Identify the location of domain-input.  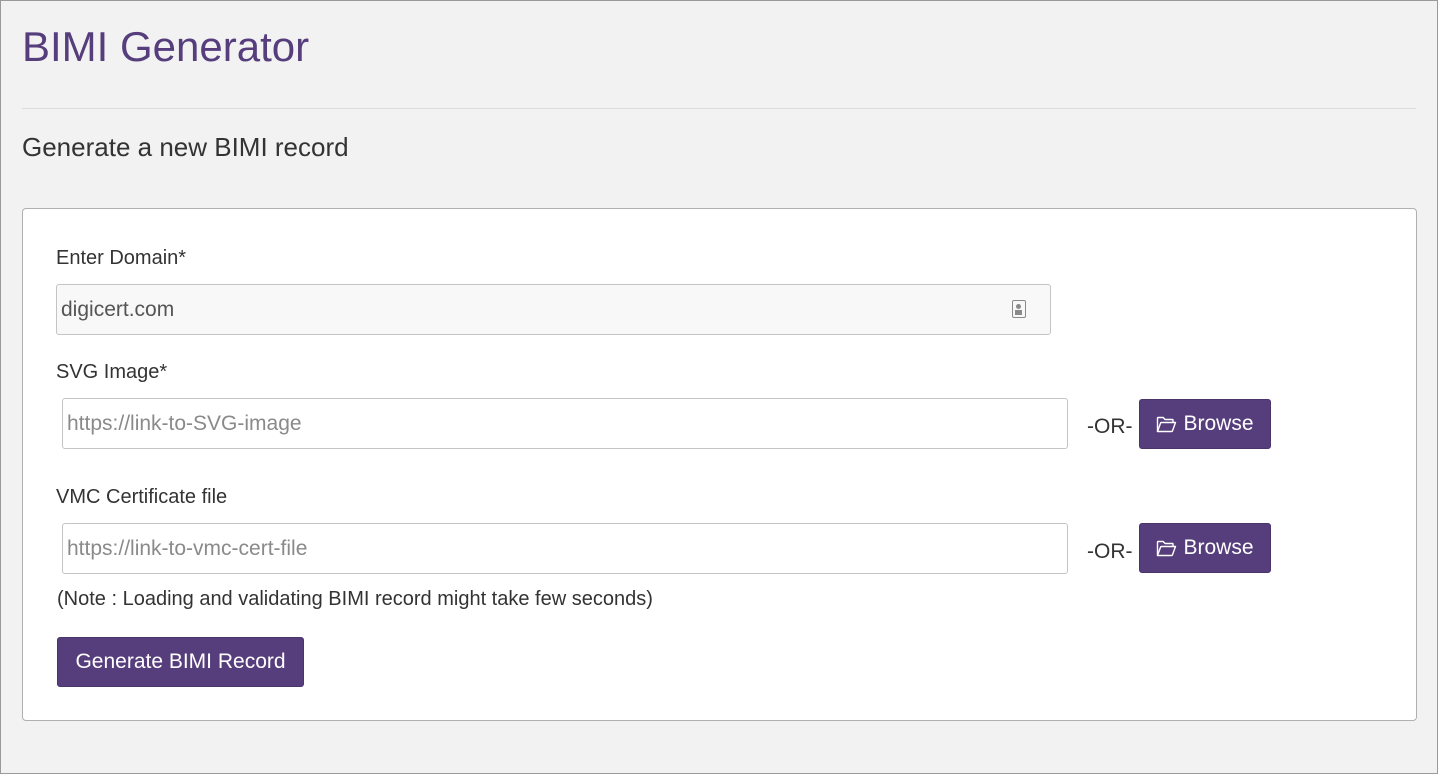
(553, 309).